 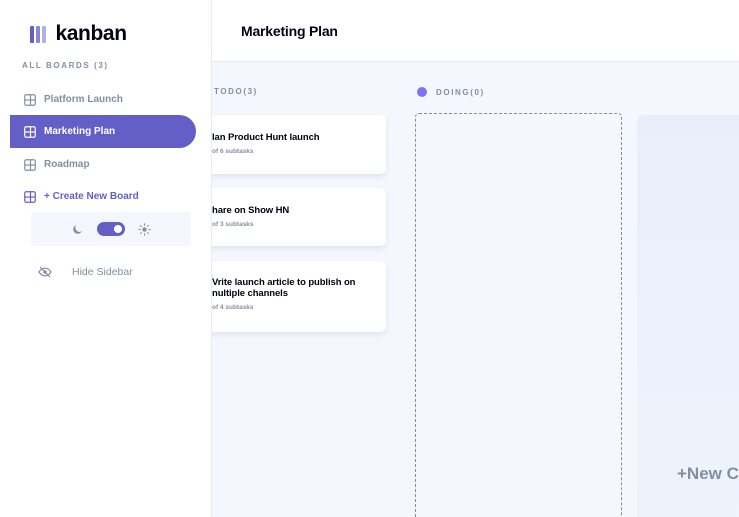 I want to click on task-card: lan Product Hunt launch of 6 subtasks, so click(x=299, y=144).